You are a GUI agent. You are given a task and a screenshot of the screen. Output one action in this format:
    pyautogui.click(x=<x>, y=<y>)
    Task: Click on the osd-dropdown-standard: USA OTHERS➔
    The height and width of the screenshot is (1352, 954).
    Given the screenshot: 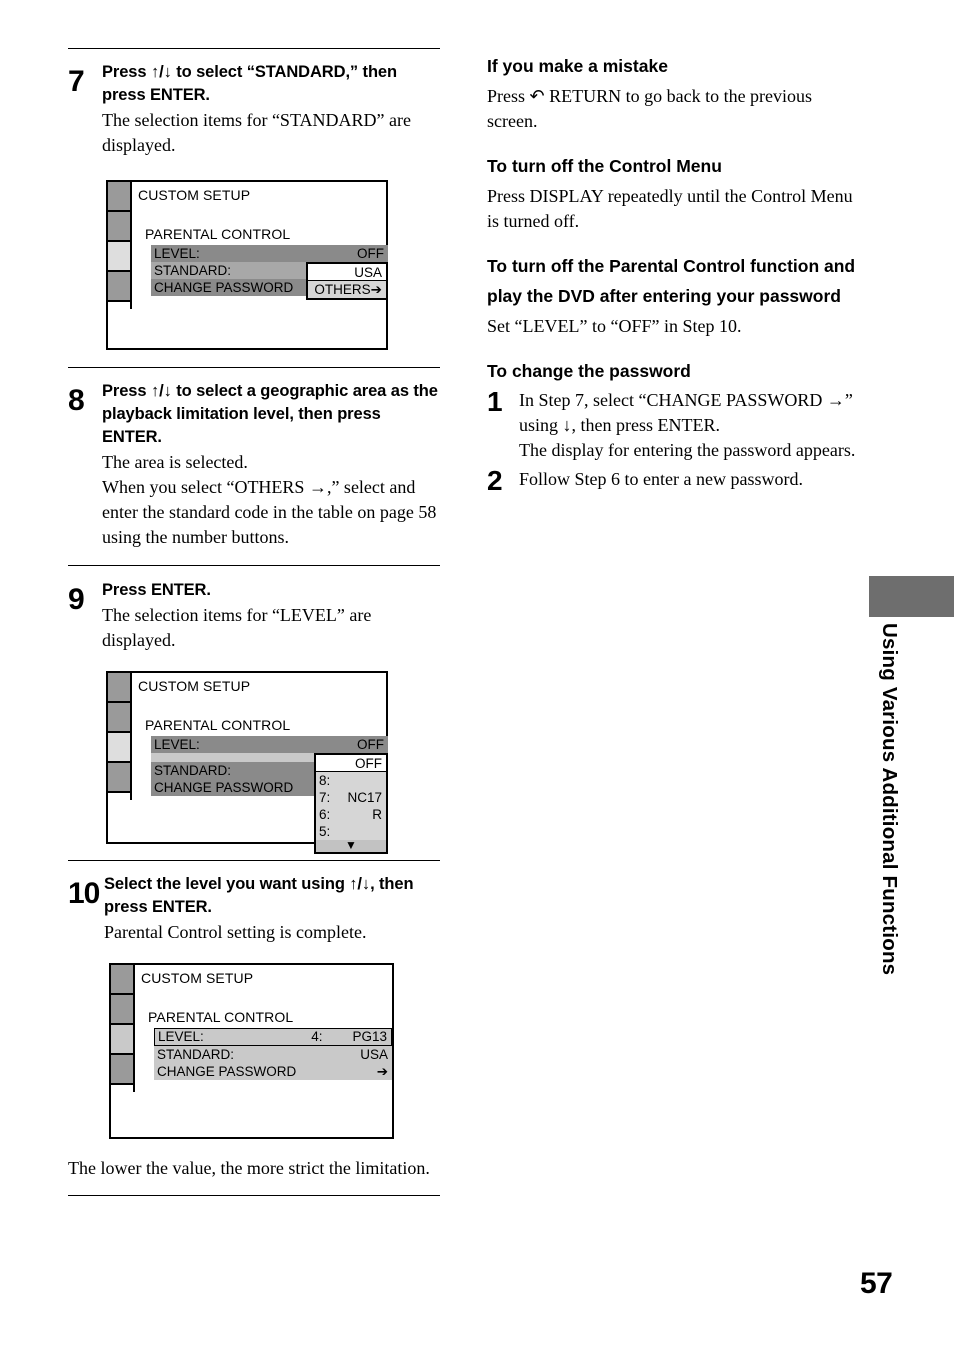 What is the action you would take?
    pyautogui.click(x=347, y=281)
    